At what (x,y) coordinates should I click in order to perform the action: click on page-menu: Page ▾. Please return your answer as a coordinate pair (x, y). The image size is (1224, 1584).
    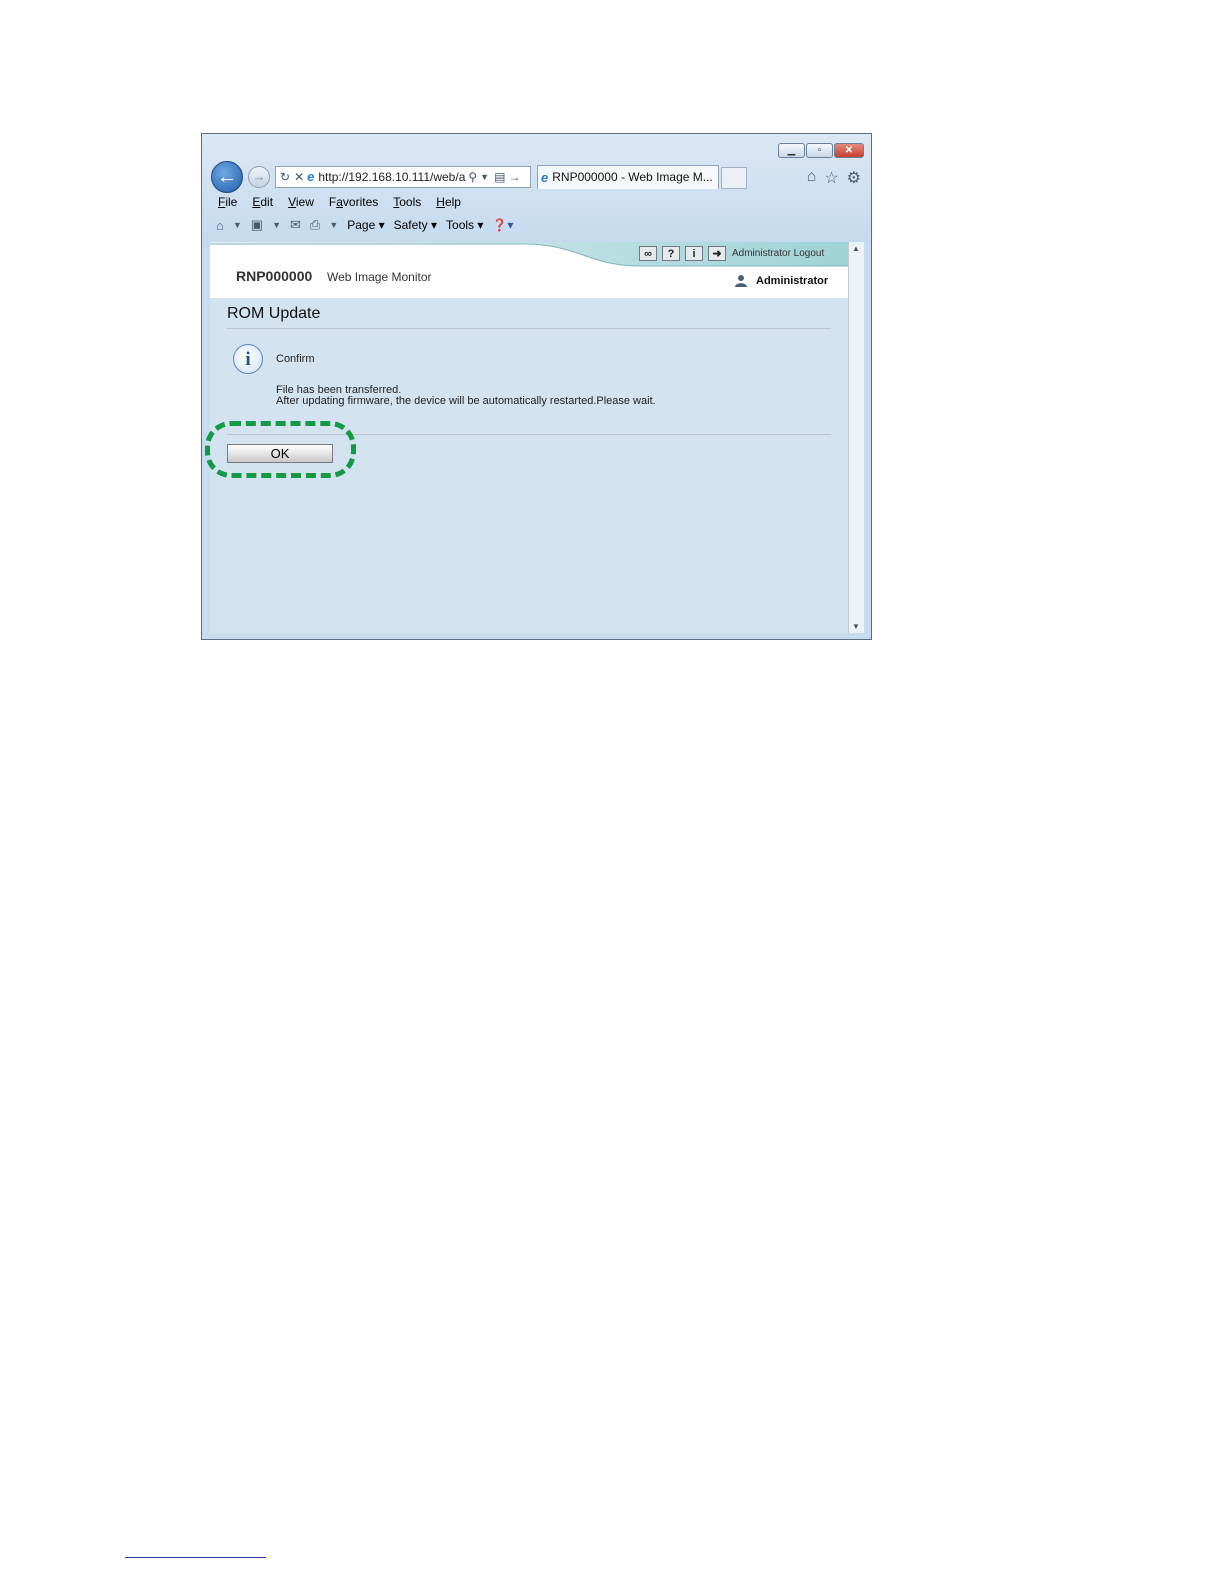
    Looking at the image, I should click on (365, 225).